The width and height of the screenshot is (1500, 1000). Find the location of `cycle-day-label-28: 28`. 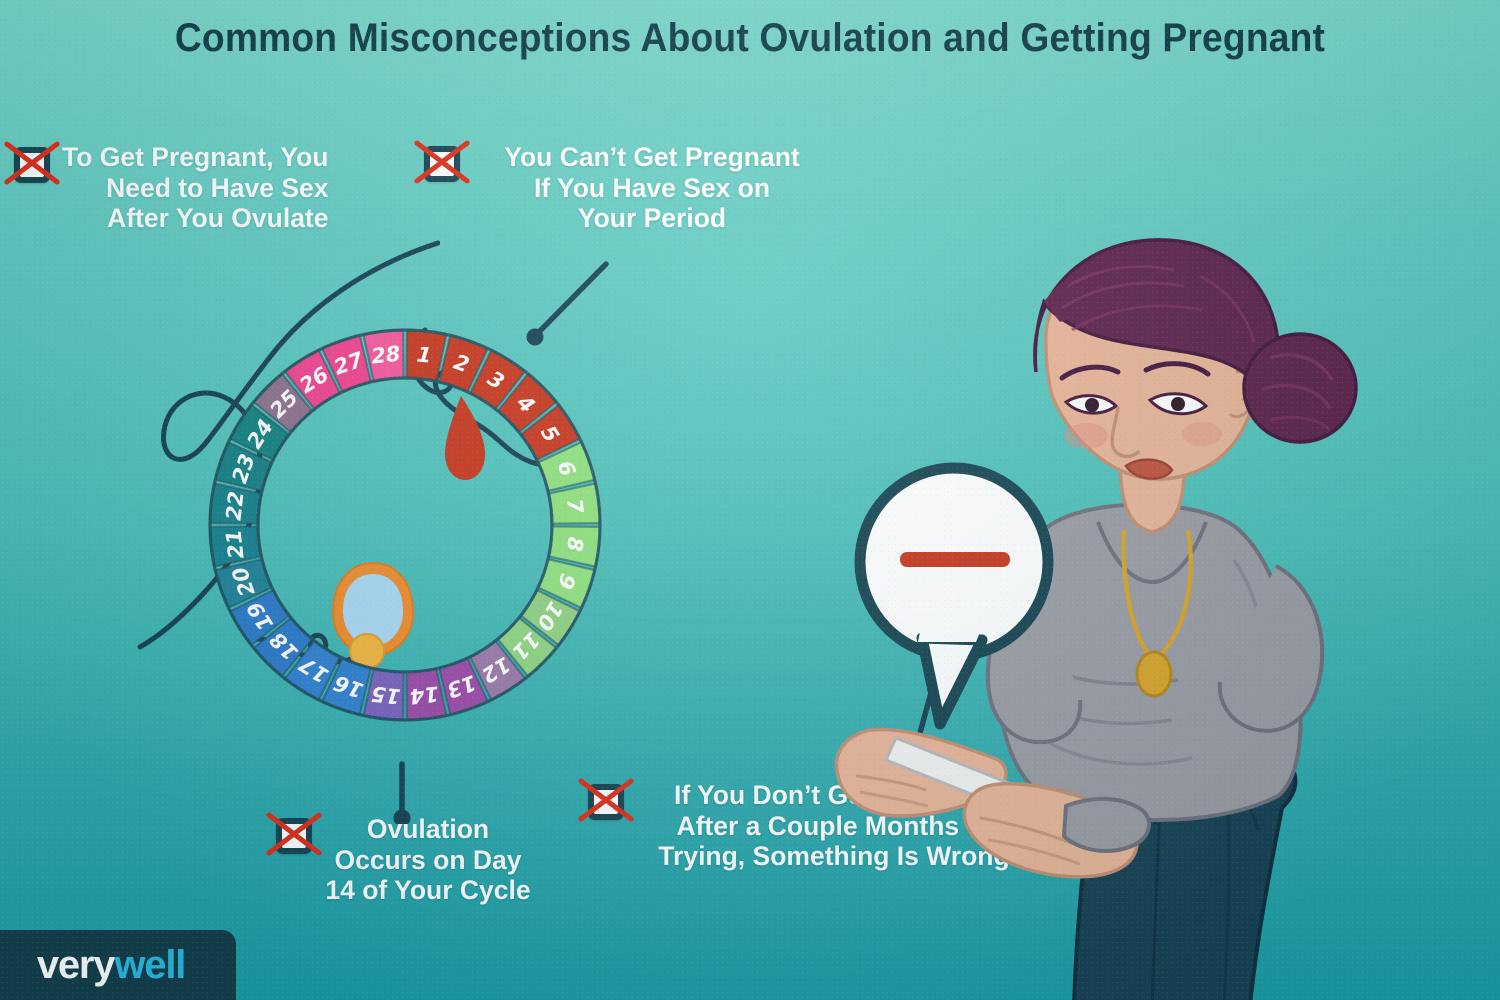

cycle-day-label-28: 28 is located at coordinates (386, 355).